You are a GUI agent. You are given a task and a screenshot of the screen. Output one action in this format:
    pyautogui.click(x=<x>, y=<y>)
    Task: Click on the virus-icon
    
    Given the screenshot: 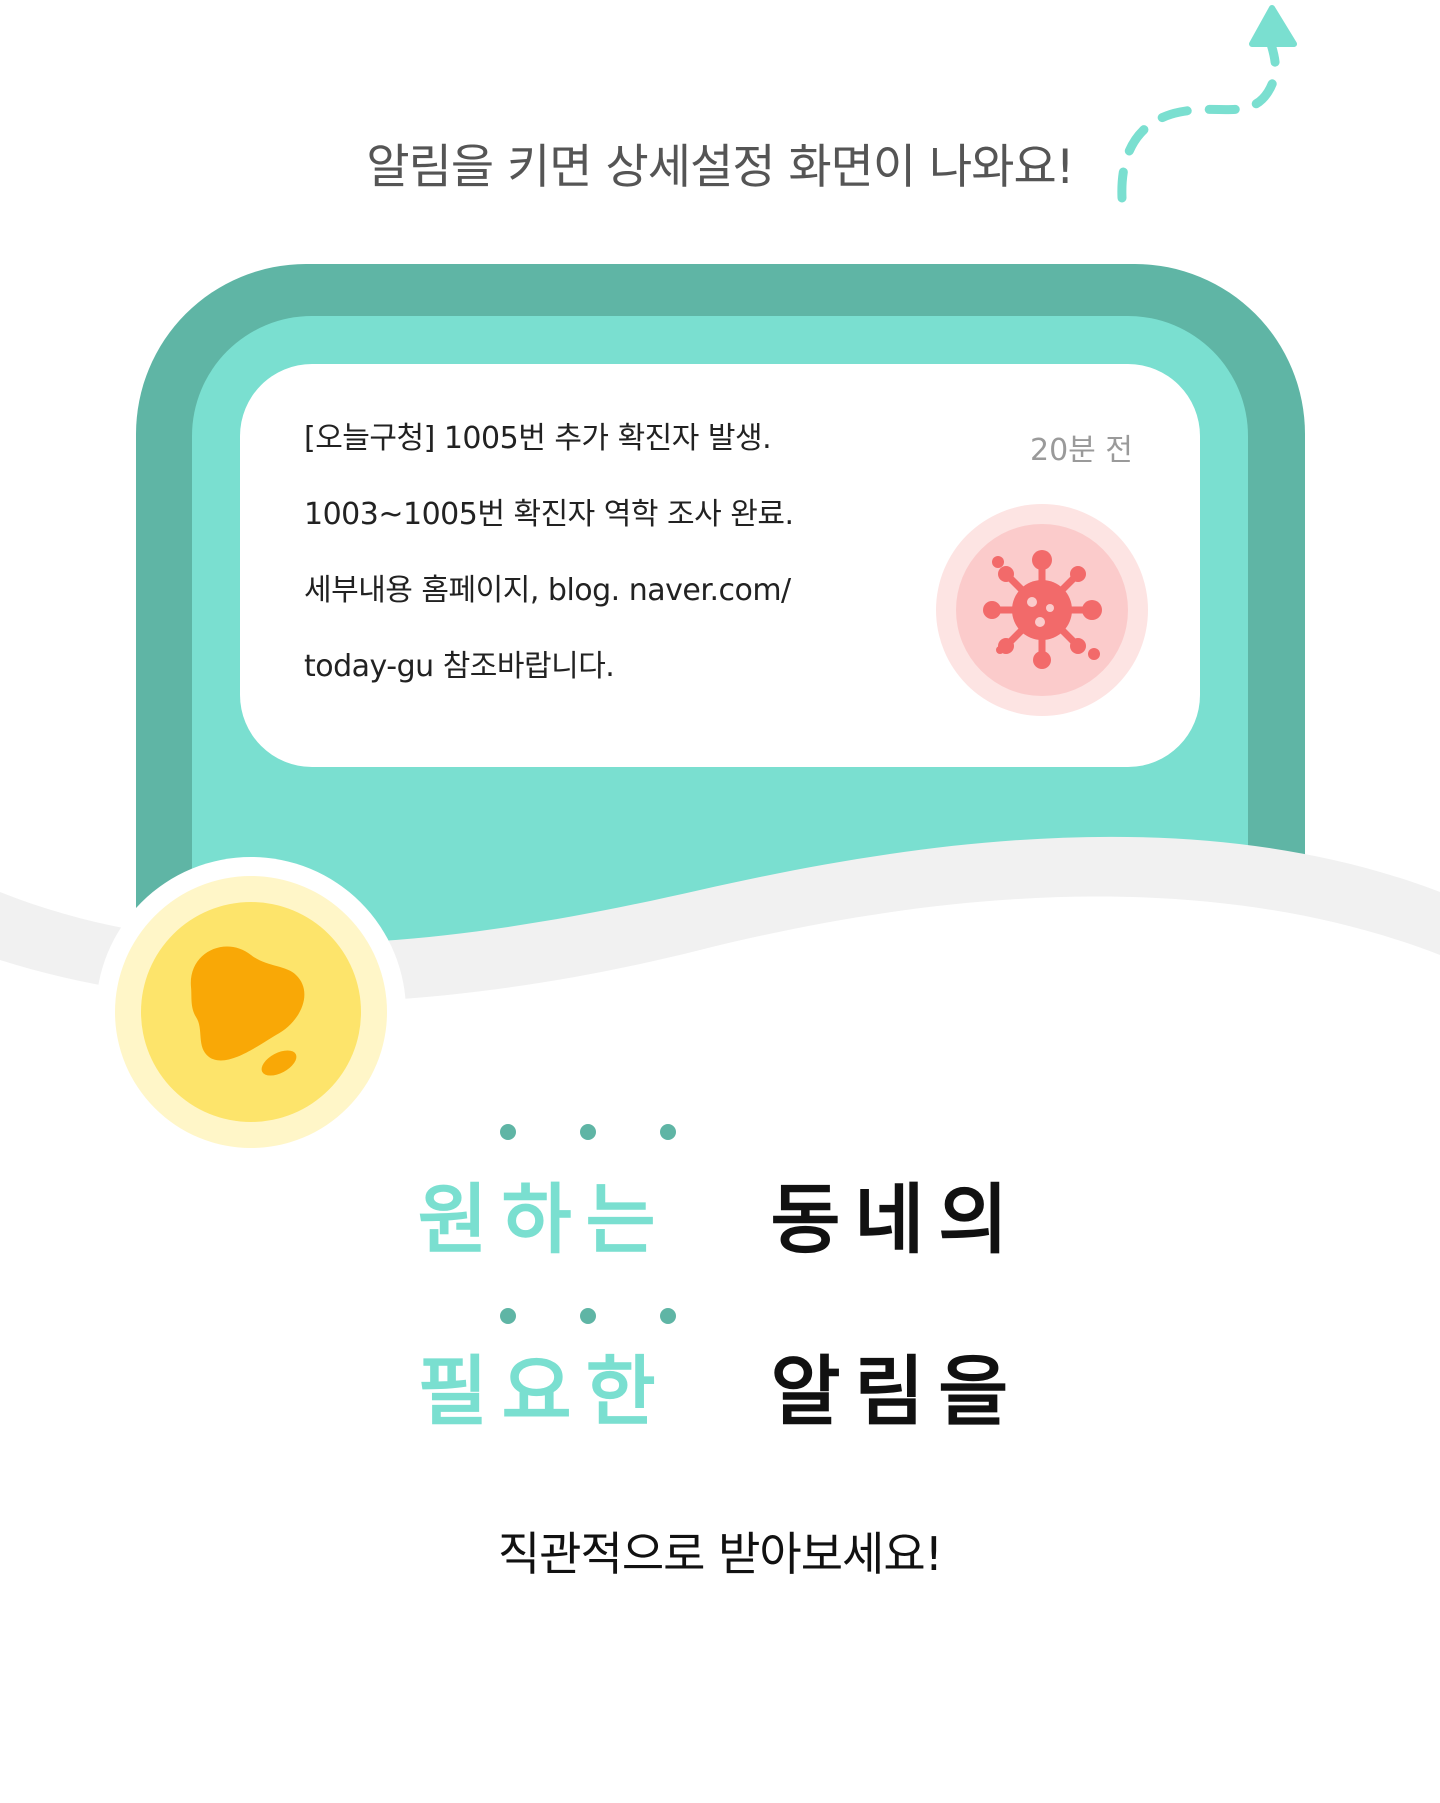 What is the action you would take?
    pyautogui.click(x=1042, y=610)
    